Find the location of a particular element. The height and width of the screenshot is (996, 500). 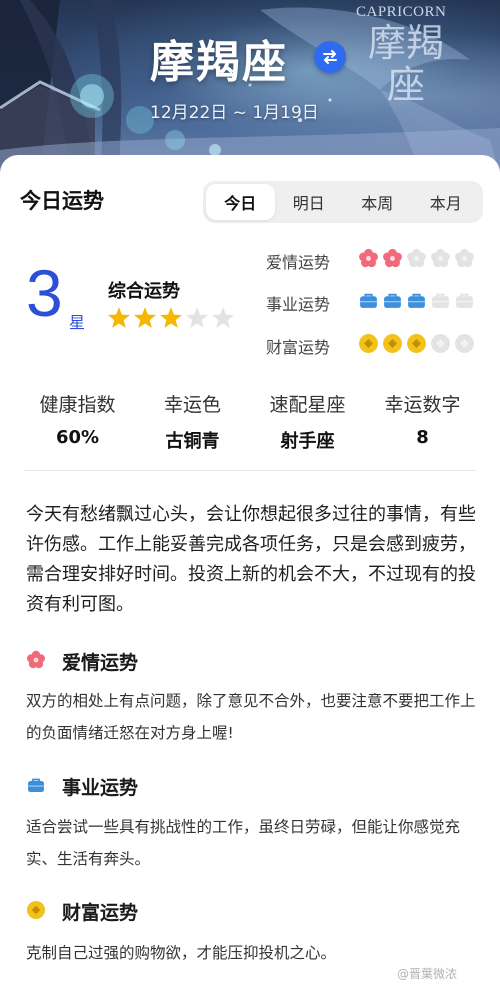

section-title: 事业运势 is located at coordinates (100, 788).